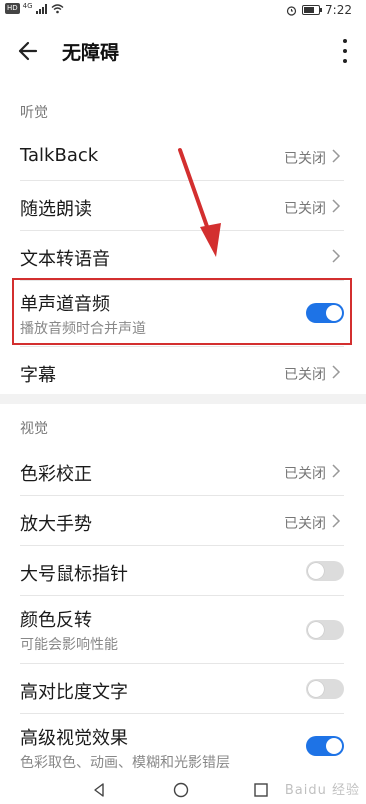  What do you see at coordinates (182, 311) in the screenshot?
I see `annotation-highlight-box` at bounding box center [182, 311].